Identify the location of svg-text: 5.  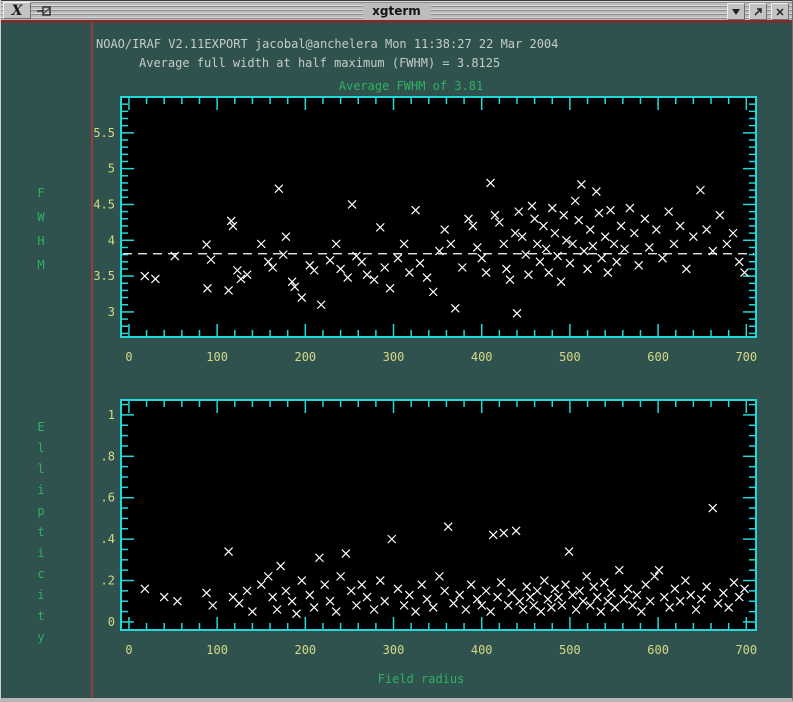
(111, 169).